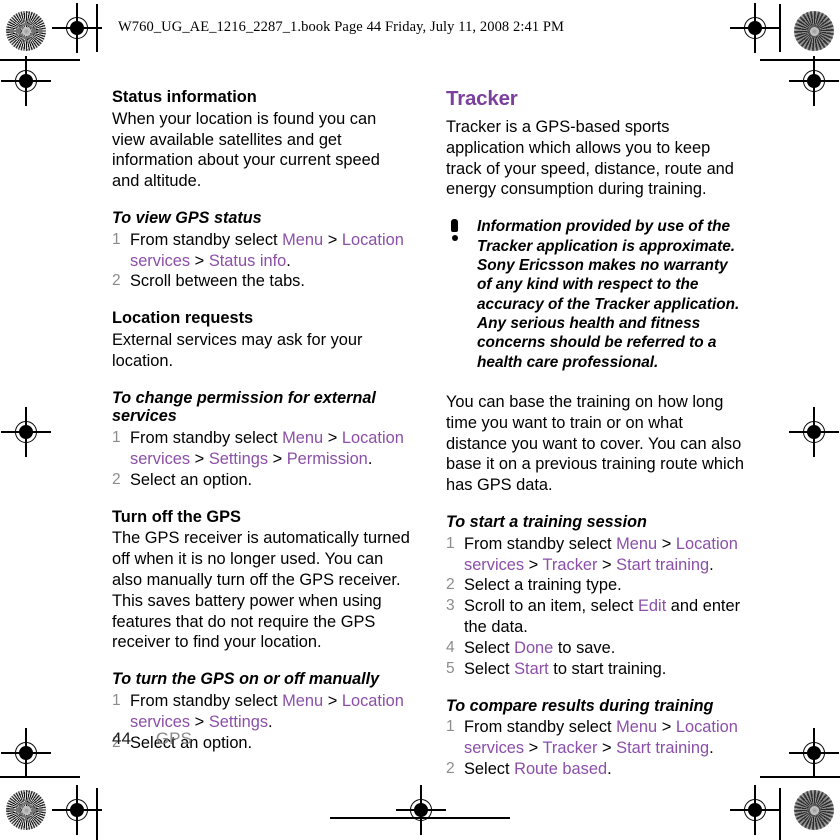 The width and height of the screenshot is (840, 840). Describe the element at coordinates (184, 97) in the screenshot. I see `heading-status-information: Status information` at that location.